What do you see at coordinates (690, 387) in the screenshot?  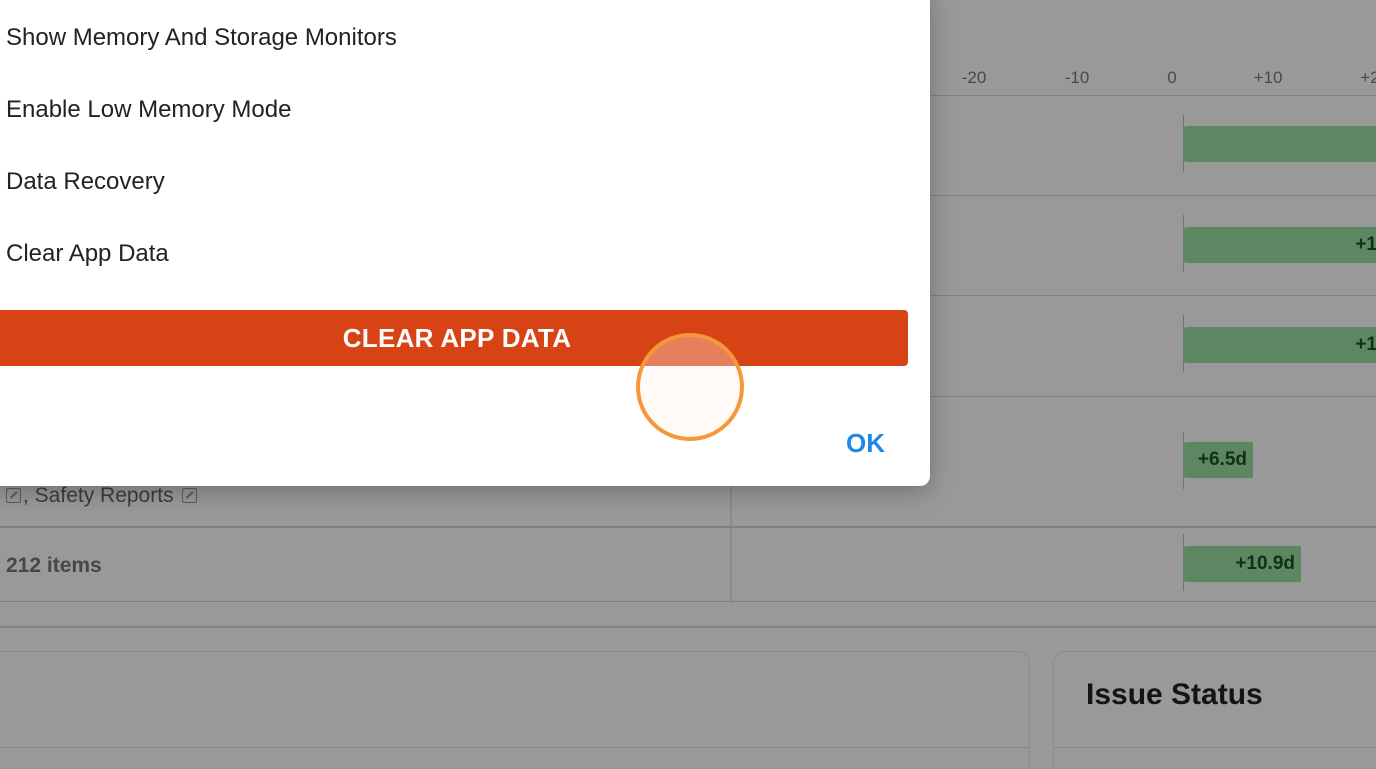 I see `click-indicator` at bounding box center [690, 387].